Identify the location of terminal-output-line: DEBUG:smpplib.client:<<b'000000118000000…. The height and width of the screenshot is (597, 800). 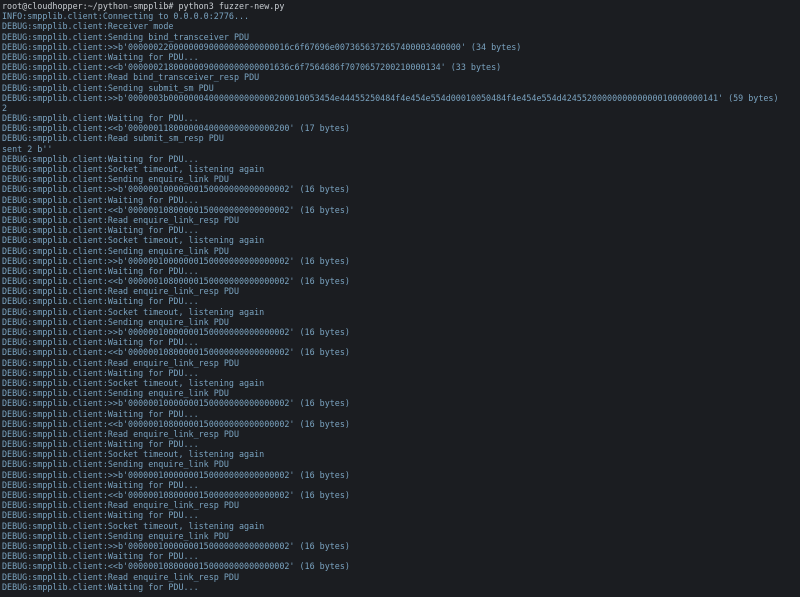
(176, 128).